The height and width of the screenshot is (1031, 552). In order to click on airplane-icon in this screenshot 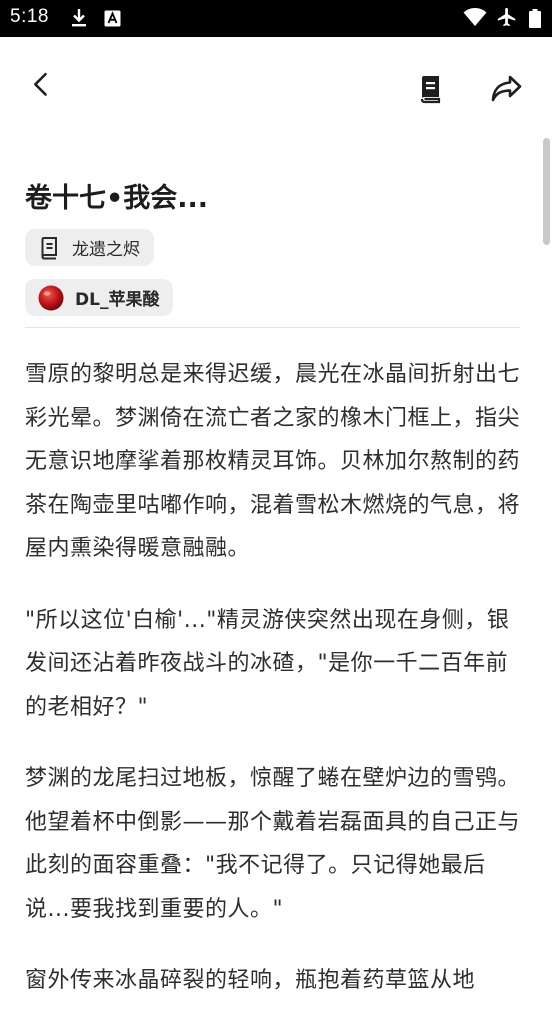, I will do `click(506, 17)`.